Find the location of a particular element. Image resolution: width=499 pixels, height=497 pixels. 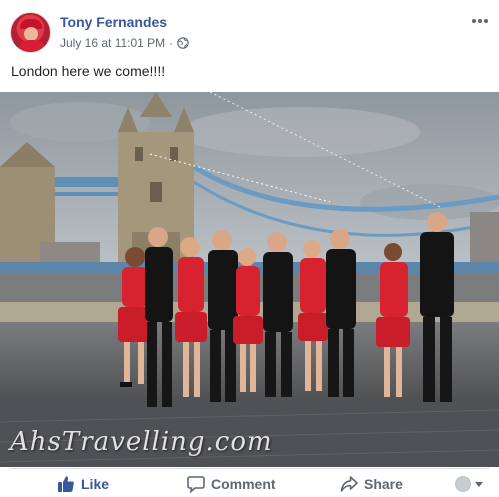

post-text: London here we come!!!! is located at coordinates (88, 71).